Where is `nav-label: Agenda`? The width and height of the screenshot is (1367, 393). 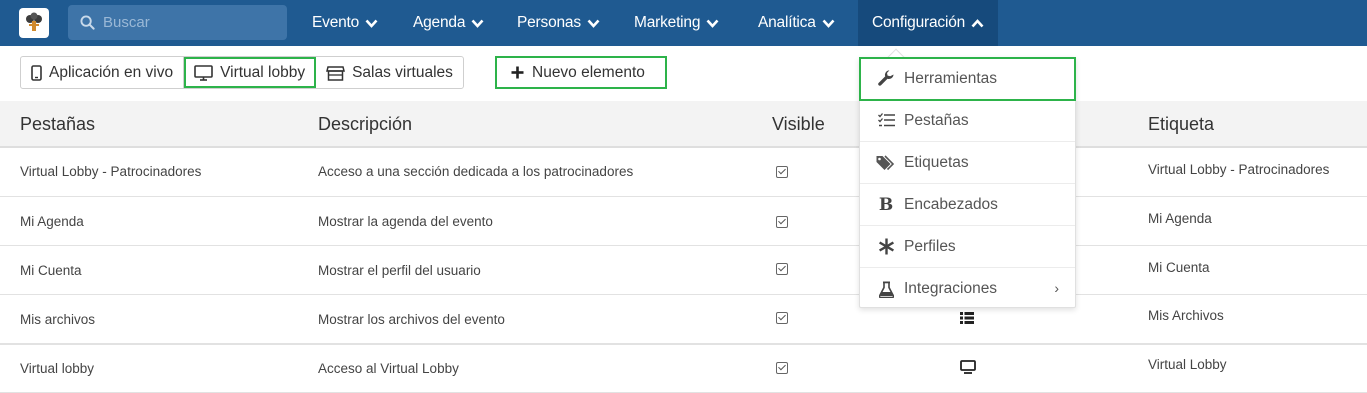
nav-label: Agenda is located at coordinates (439, 22).